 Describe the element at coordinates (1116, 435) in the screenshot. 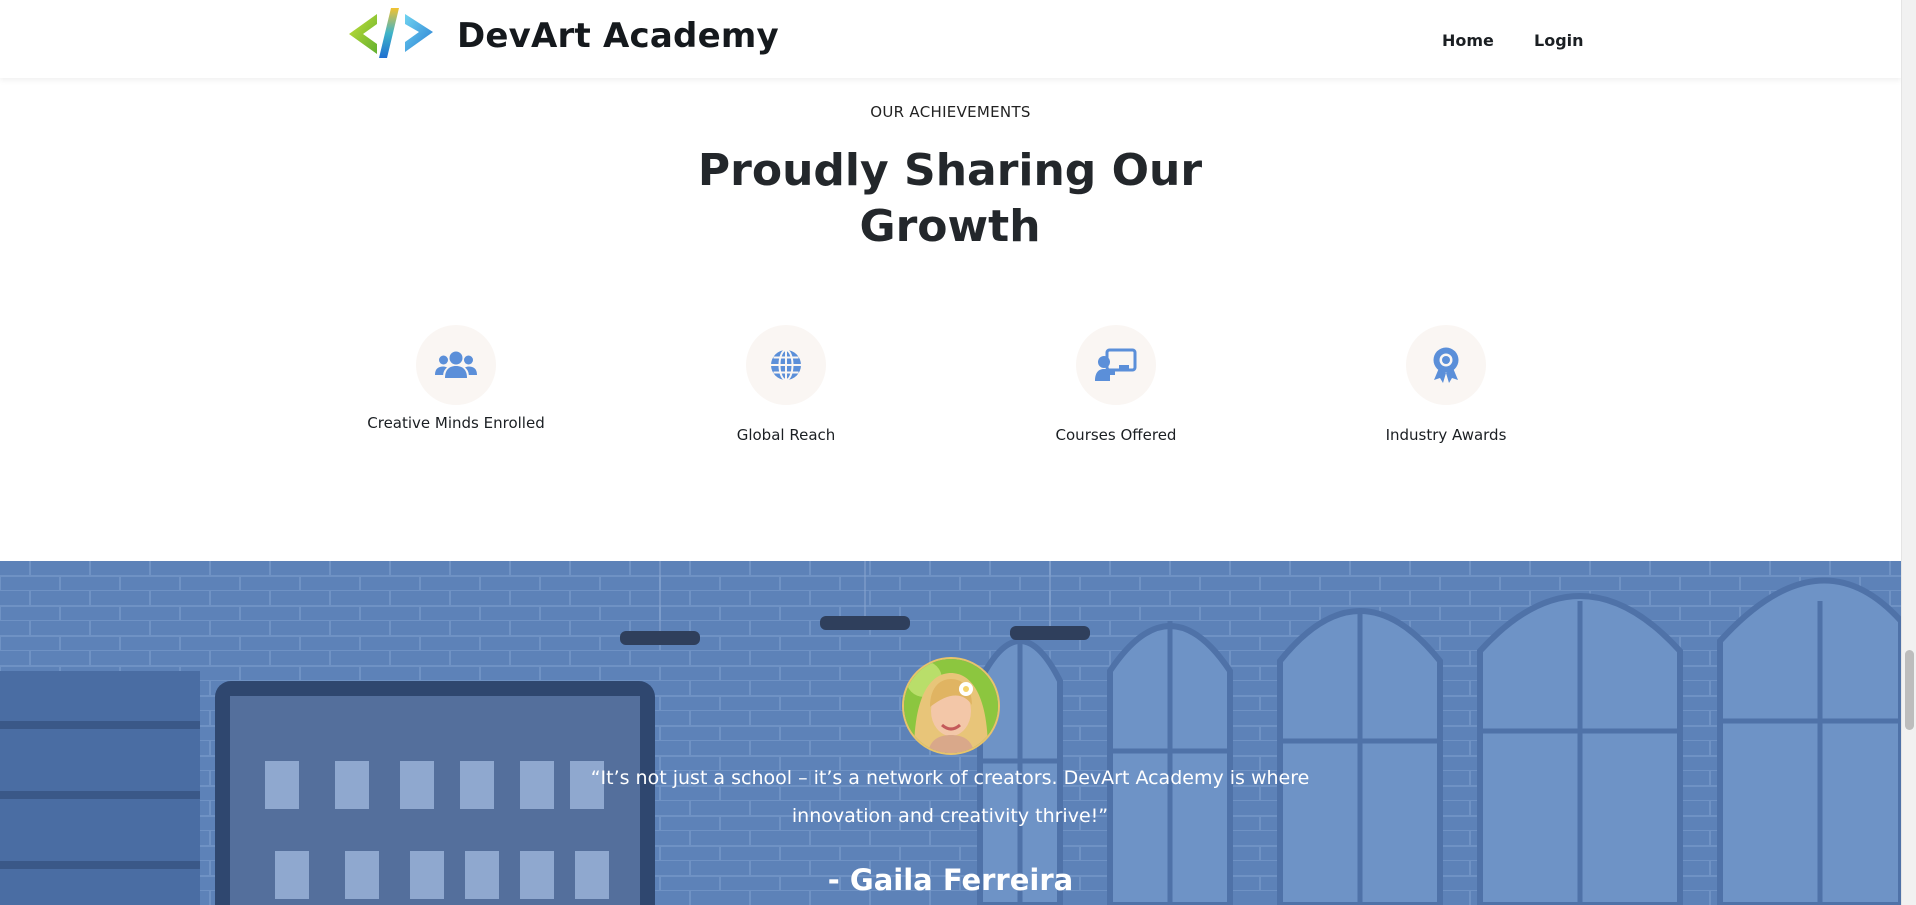

I see `stat-label: Courses Offered` at that location.